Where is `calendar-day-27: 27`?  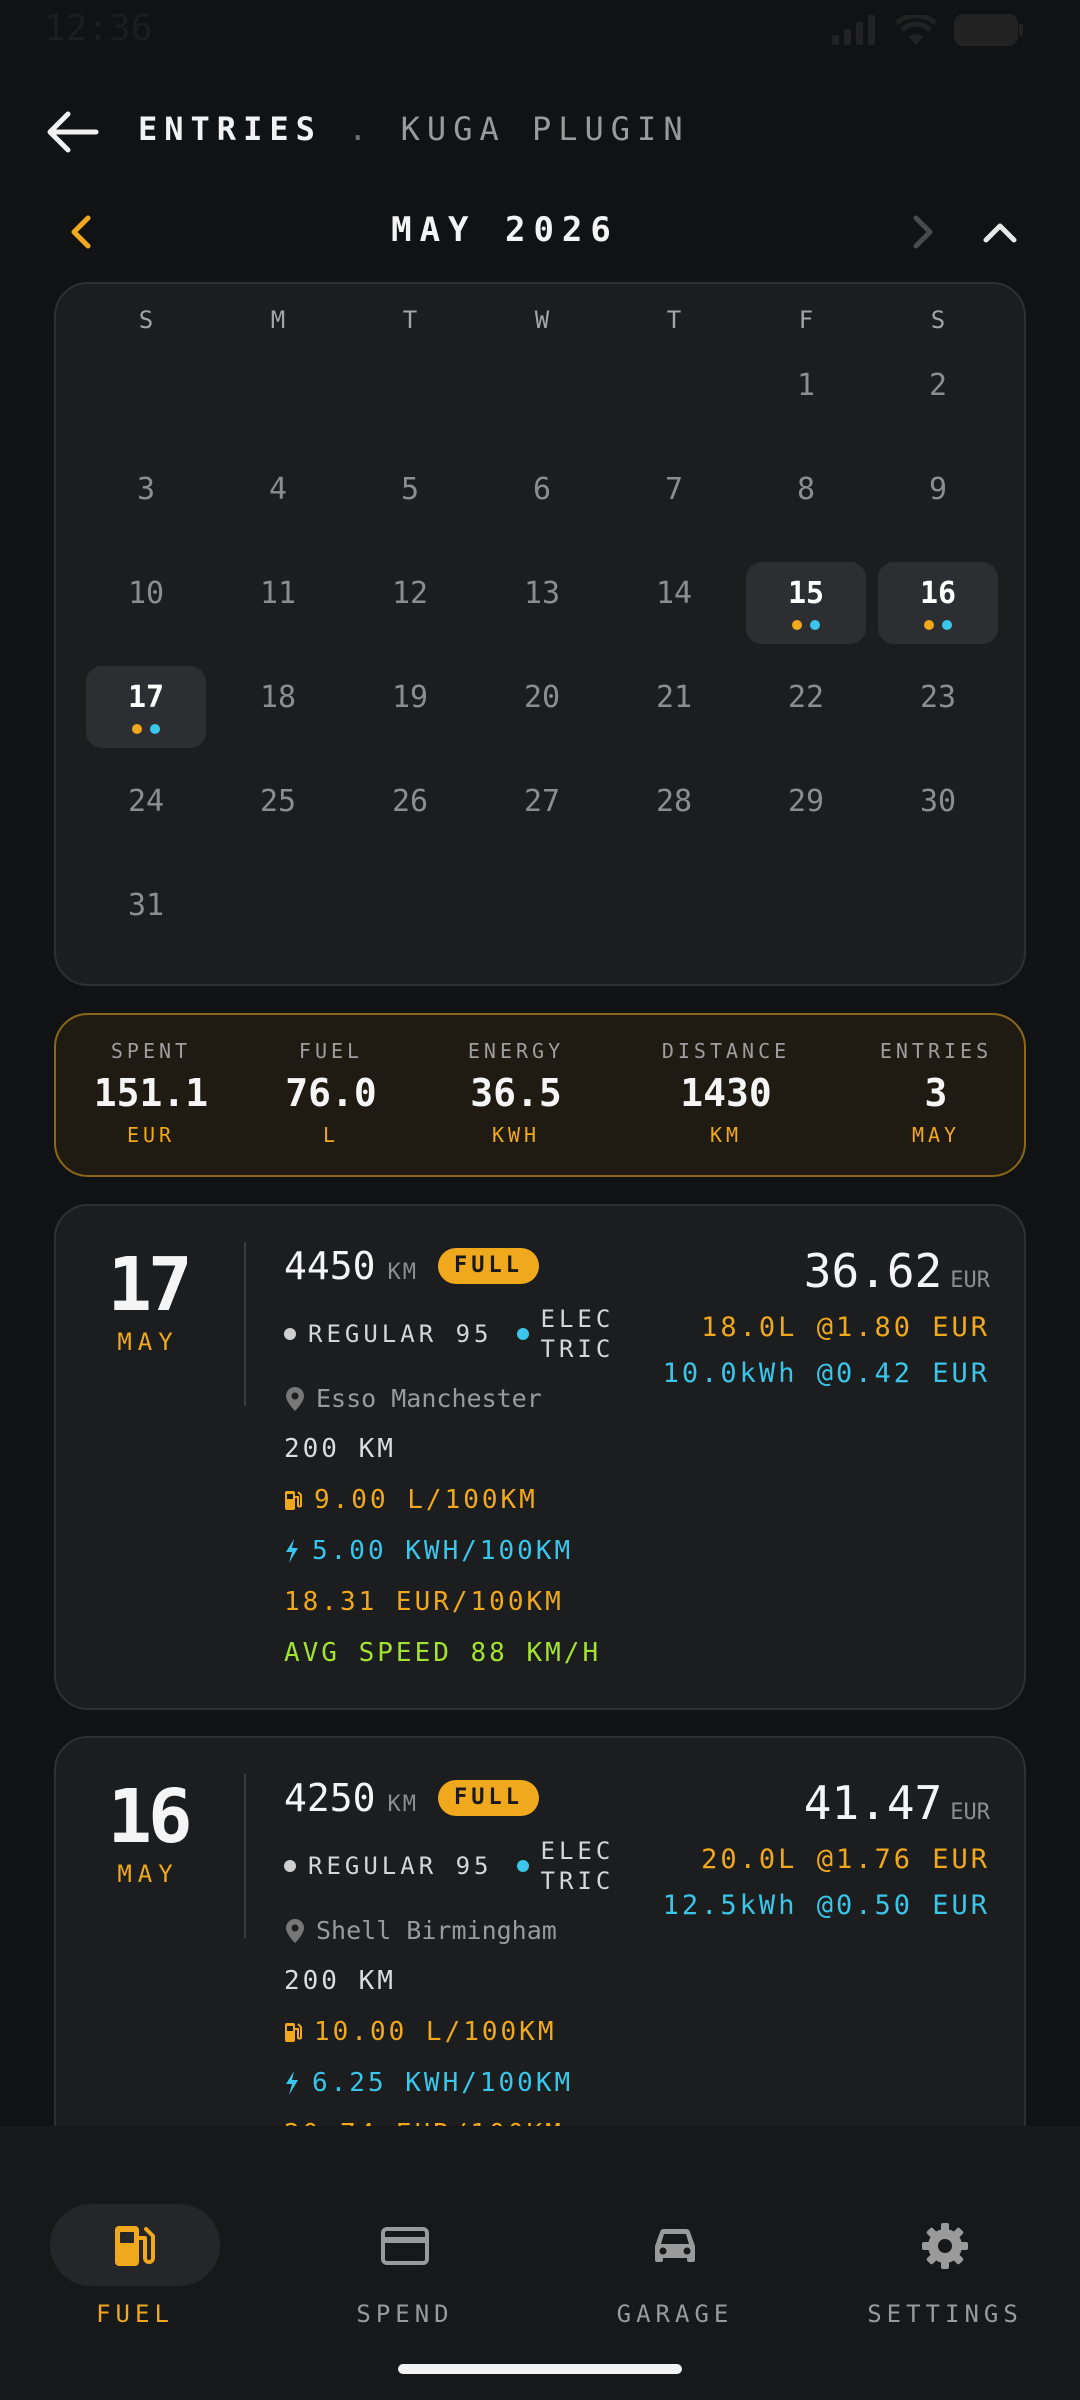
calendar-day-27: 27 is located at coordinates (542, 822).